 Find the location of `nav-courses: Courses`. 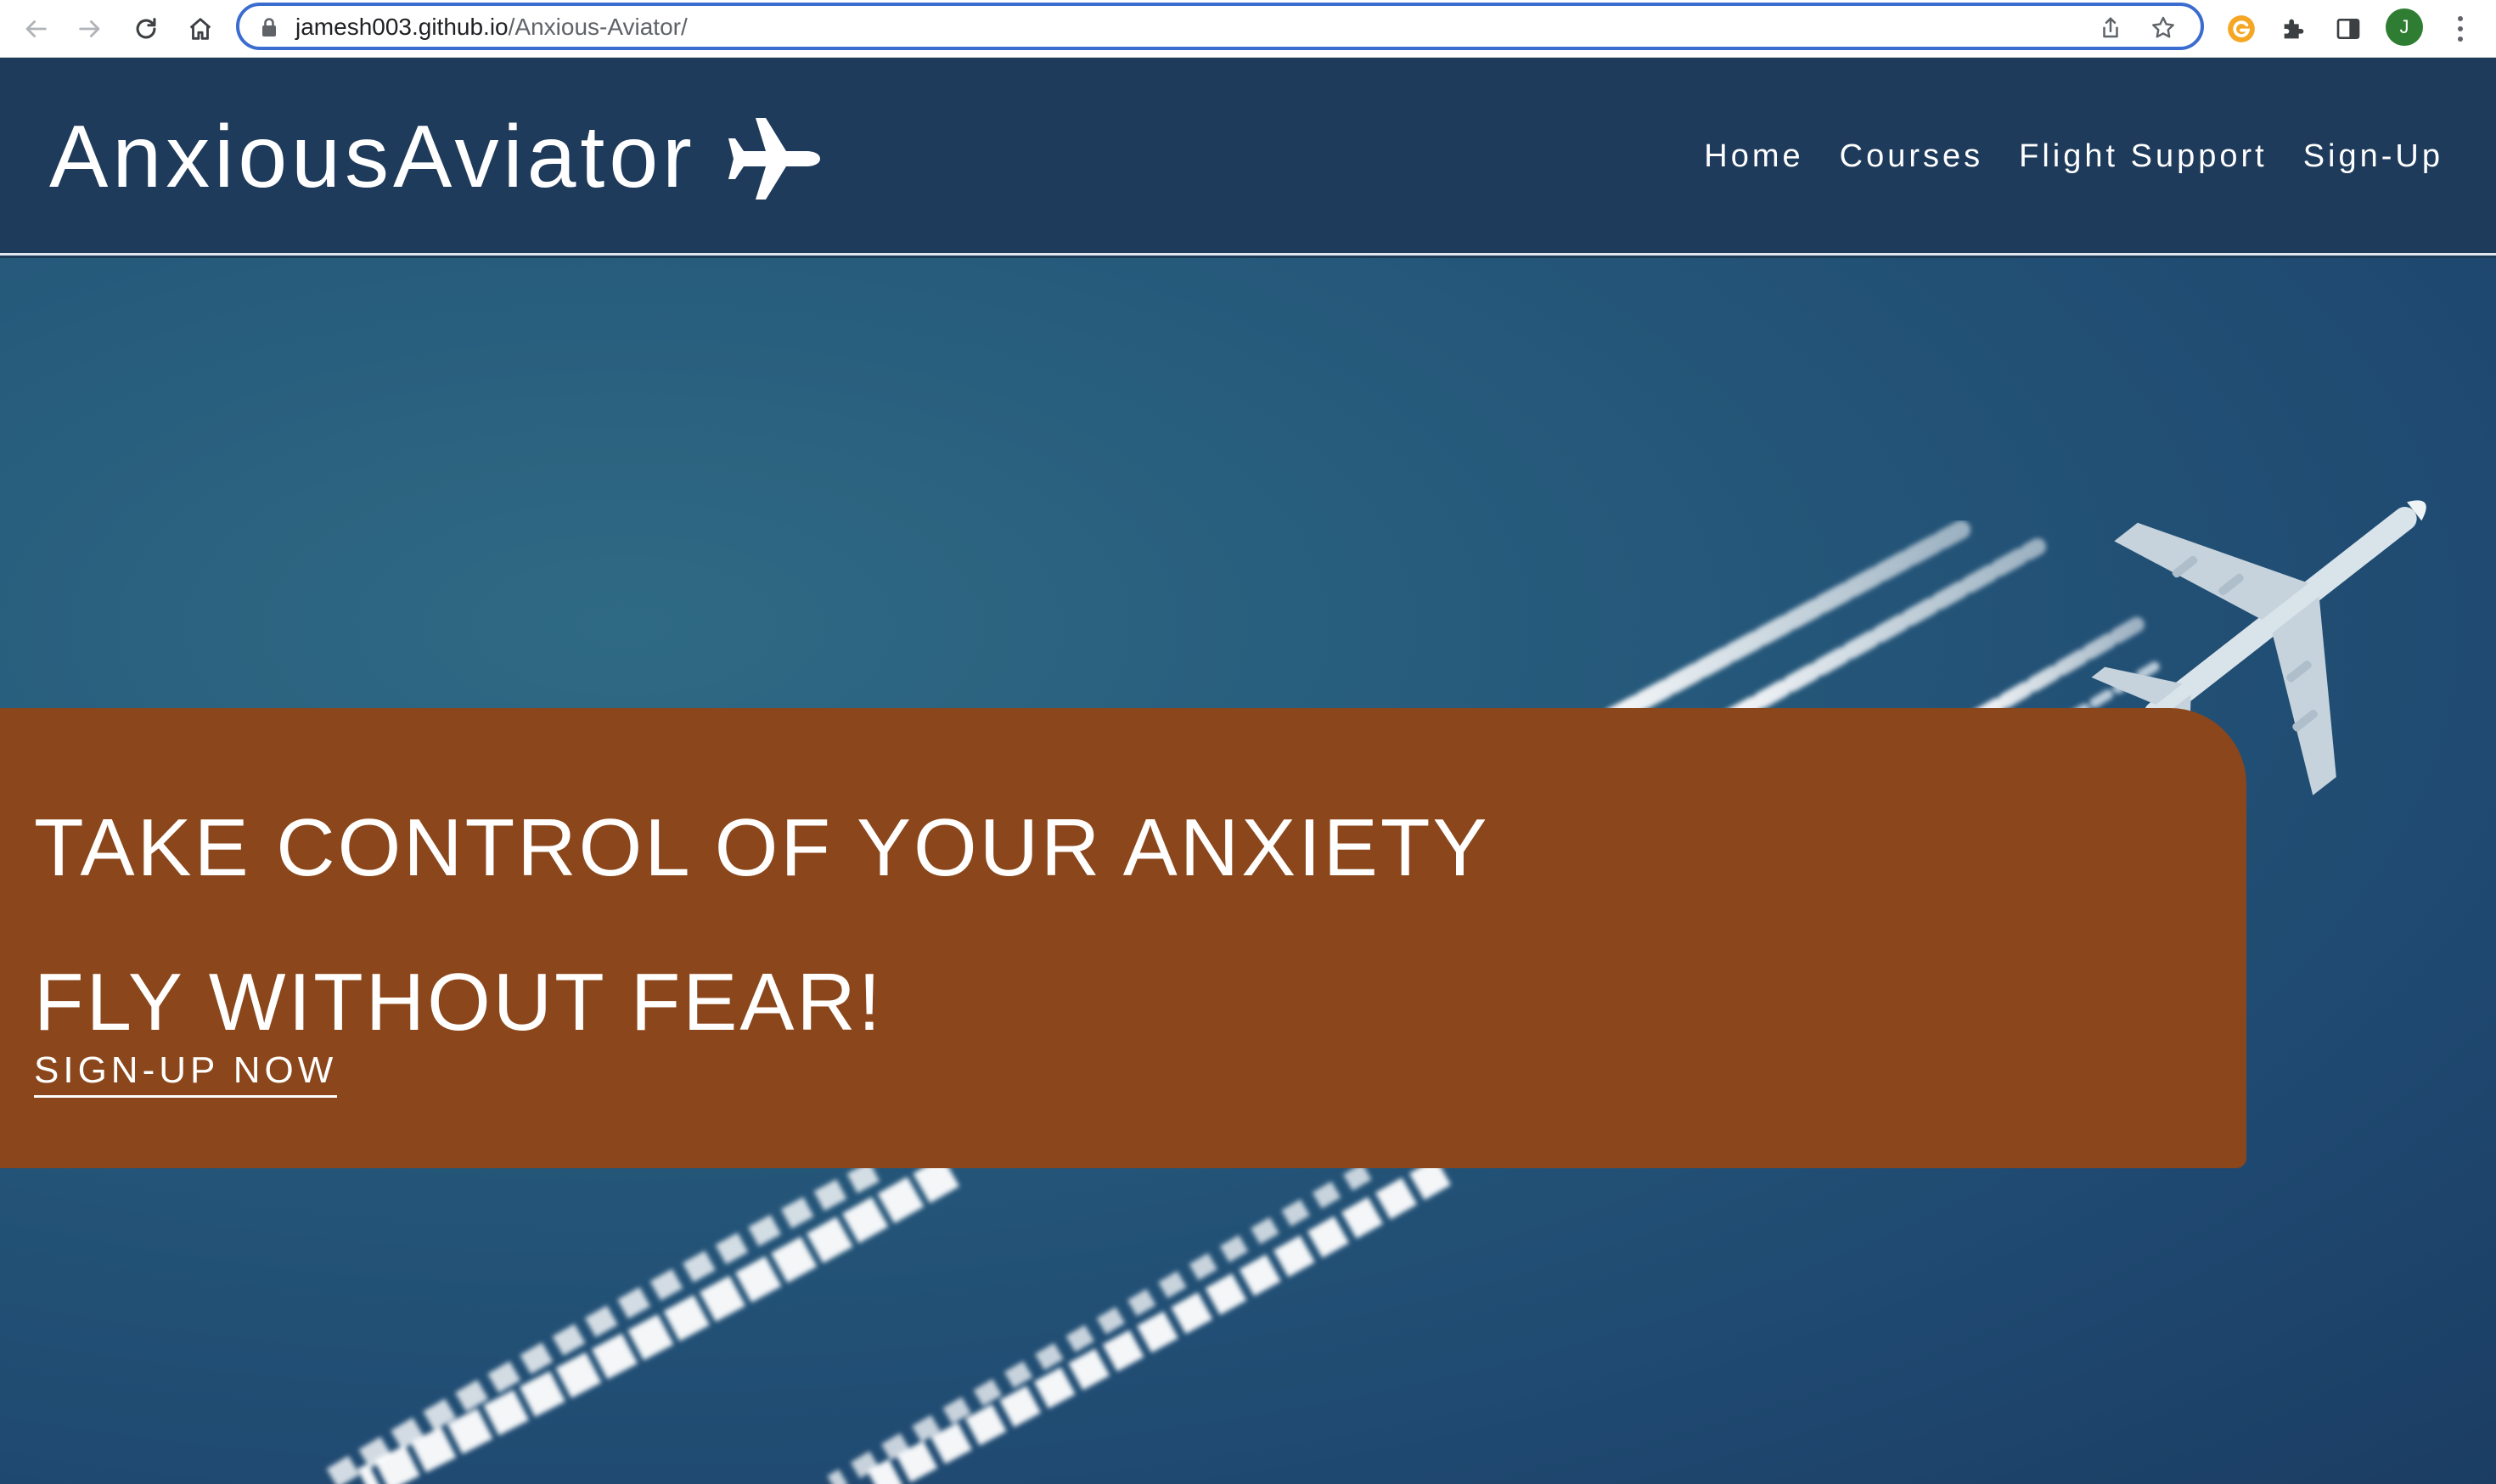

nav-courses: Courses is located at coordinates (1912, 156).